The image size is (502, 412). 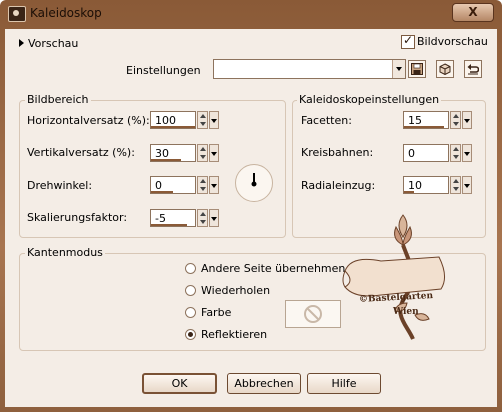 What do you see at coordinates (338, 185) in the screenshot?
I see `radial-label: Radialeinzug:` at bounding box center [338, 185].